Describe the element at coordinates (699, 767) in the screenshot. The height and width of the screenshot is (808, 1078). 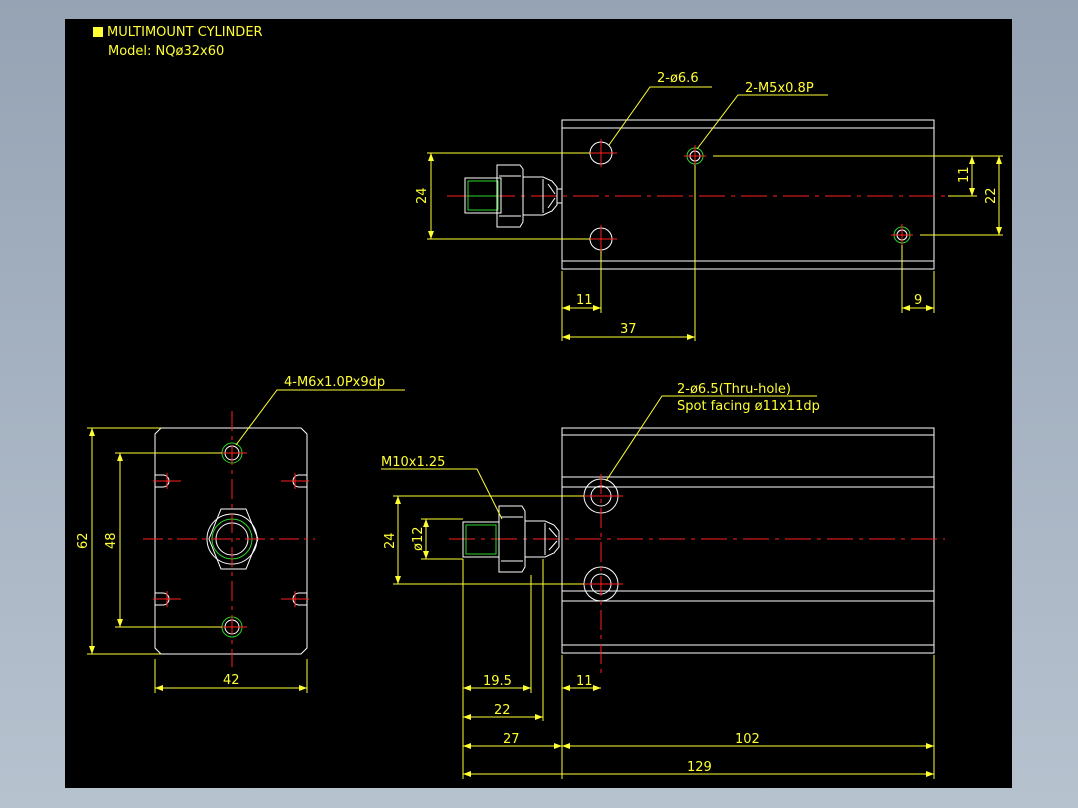
I see `dim-side-129: 129` at that location.